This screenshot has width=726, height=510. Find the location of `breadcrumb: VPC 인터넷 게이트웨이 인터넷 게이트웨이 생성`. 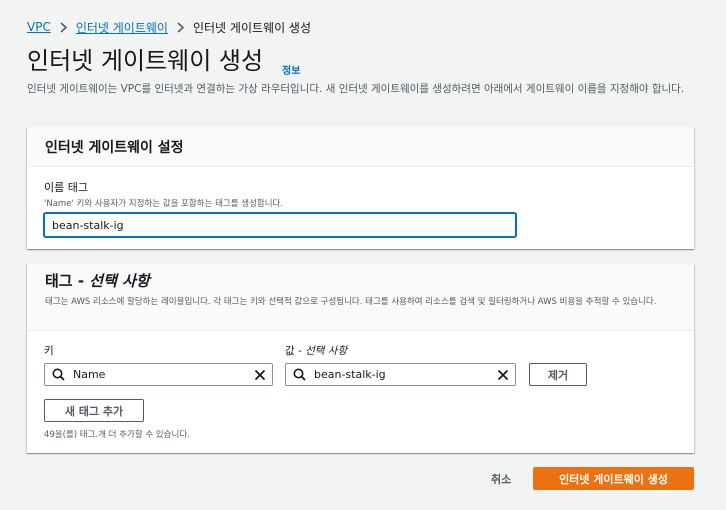

breadcrumb: VPC 인터넷 게이트웨이 인터넷 게이트웨이 생성 is located at coordinates (169, 27).